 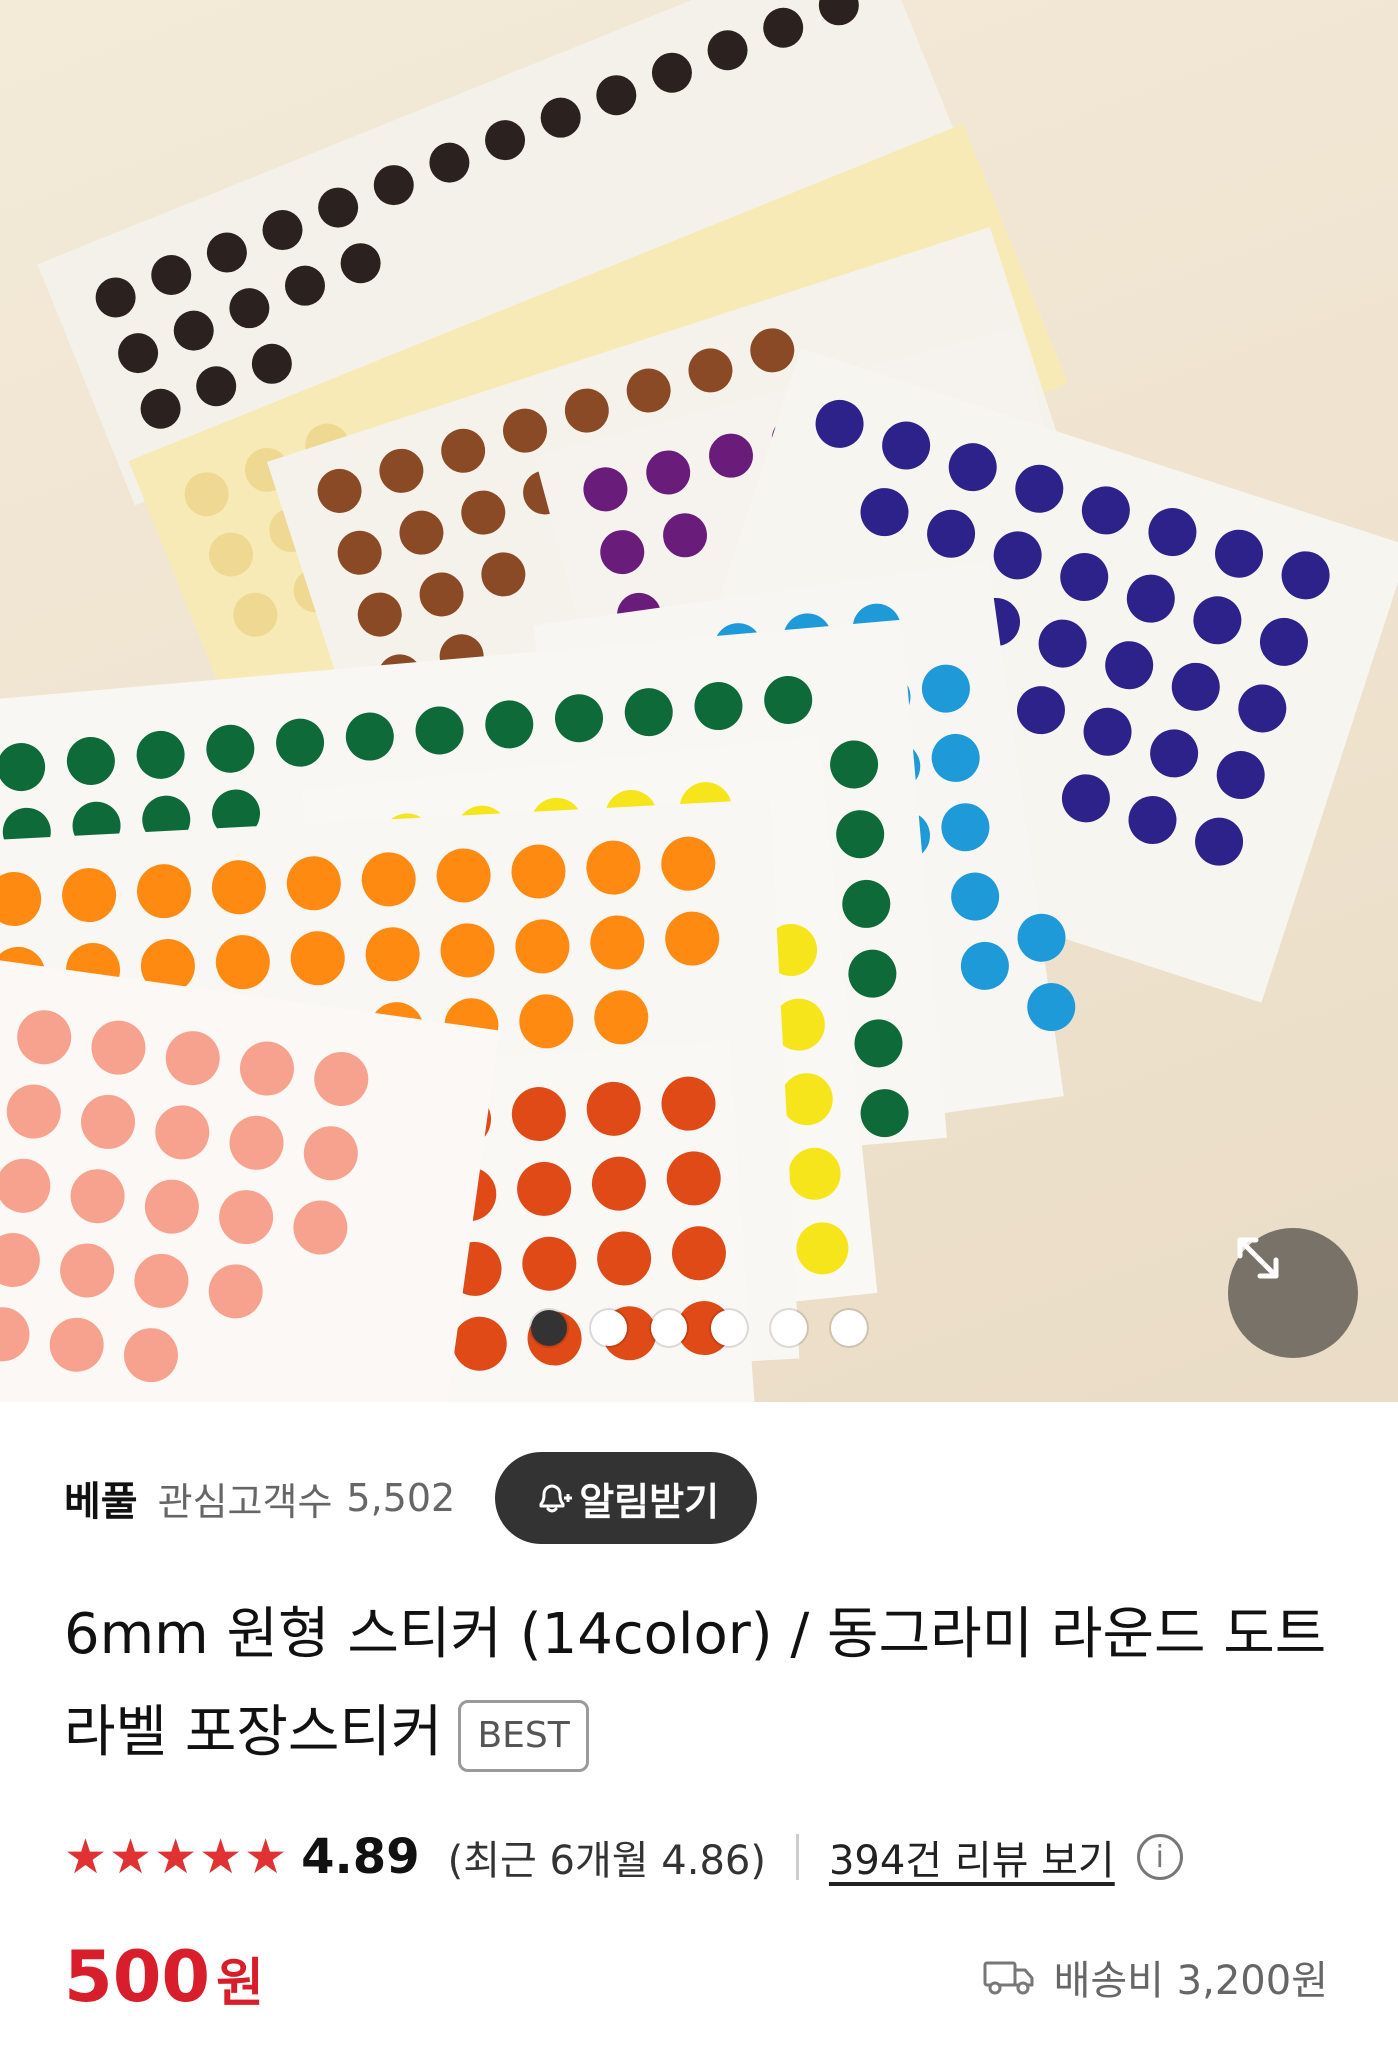 What do you see at coordinates (699, 1977) in the screenshot?
I see `price-row: 500 원 배송비 3,200원` at bounding box center [699, 1977].